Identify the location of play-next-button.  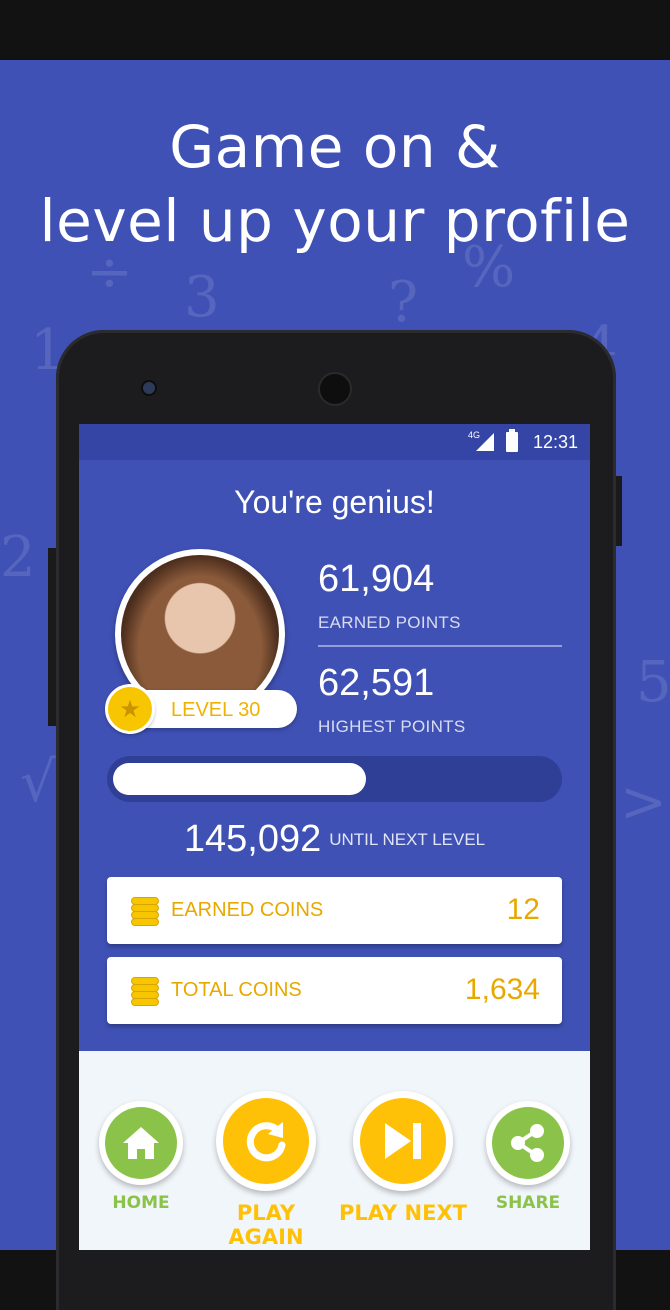
(403, 1141).